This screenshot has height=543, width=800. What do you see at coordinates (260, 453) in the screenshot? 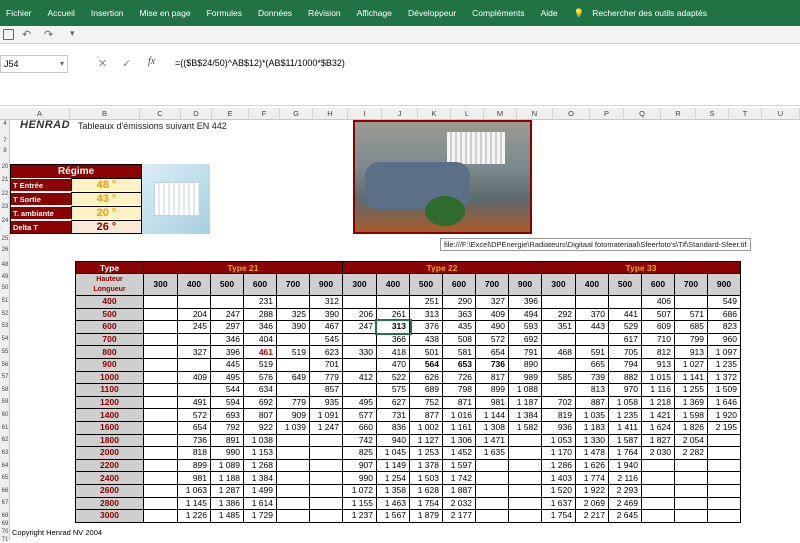
I see `emission-value: 1 153` at bounding box center [260, 453].